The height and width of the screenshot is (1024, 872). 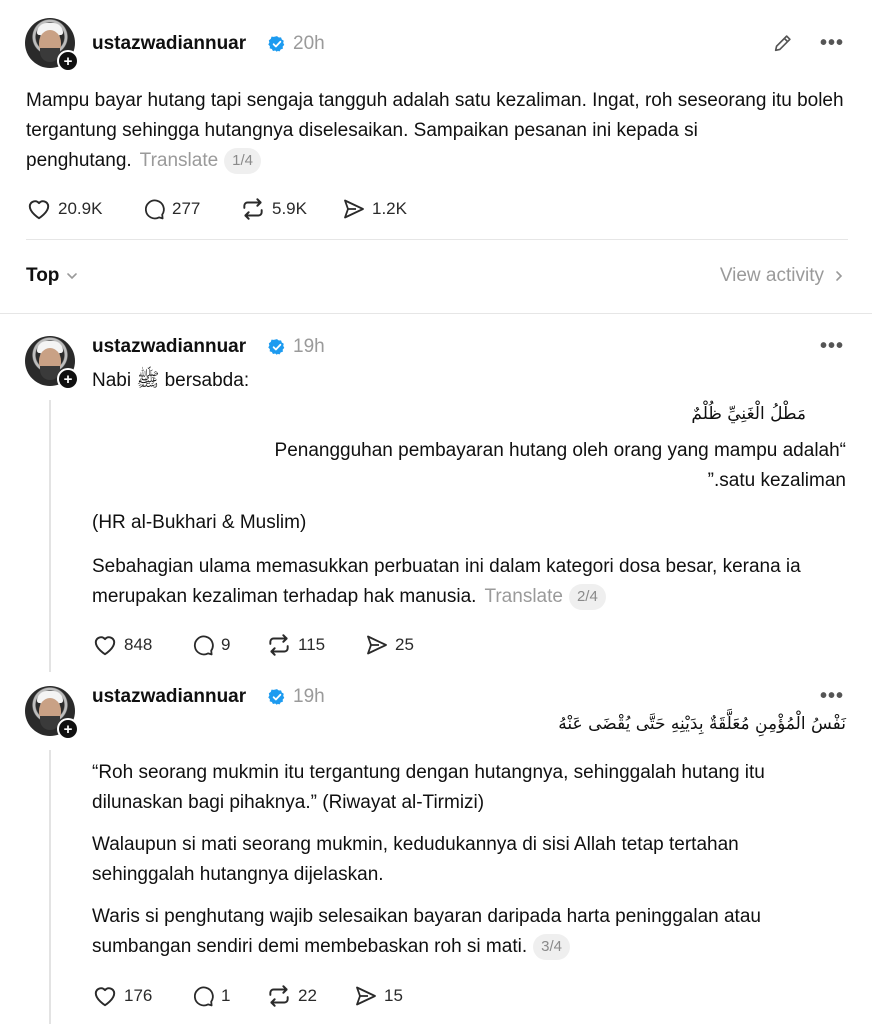 I want to click on post-actions: 20.9K 277 5.9K 1.2K, so click(x=216, y=209).